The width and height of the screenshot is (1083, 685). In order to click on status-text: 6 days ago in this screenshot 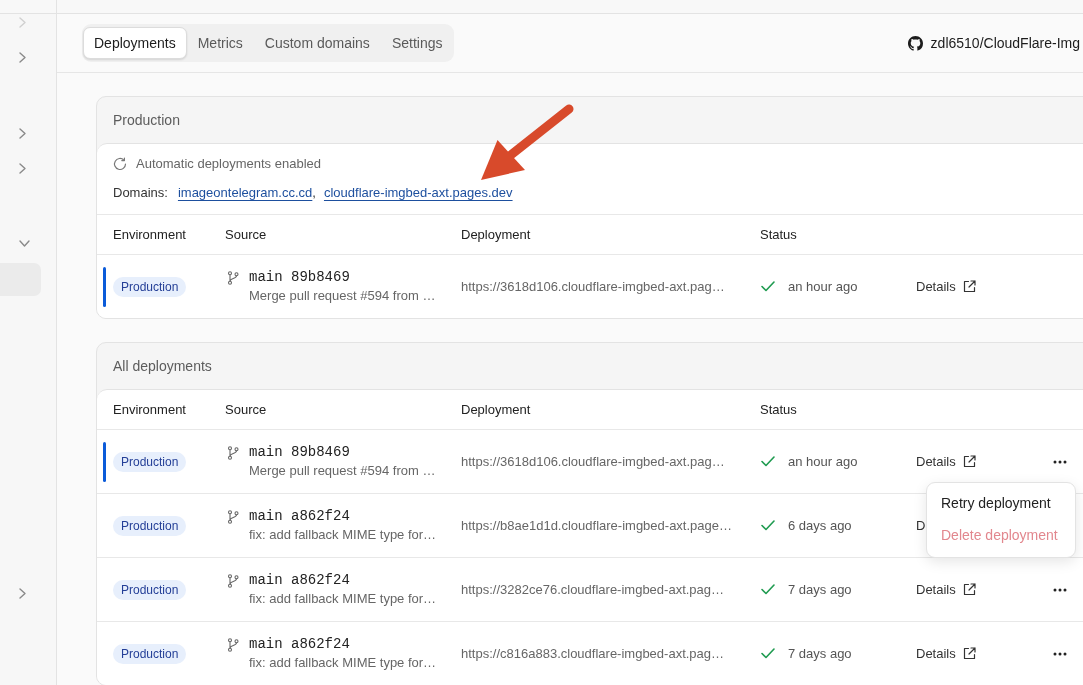, I will do `click(820, 525)`.